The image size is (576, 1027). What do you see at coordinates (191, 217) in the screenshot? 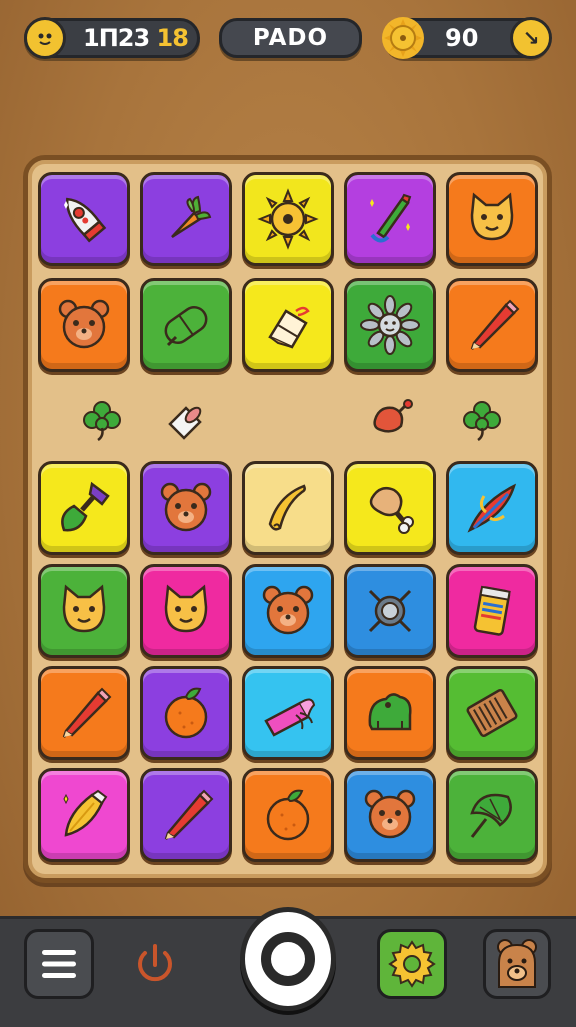
I see `carrot-icon` at bounding box center [191, 217].